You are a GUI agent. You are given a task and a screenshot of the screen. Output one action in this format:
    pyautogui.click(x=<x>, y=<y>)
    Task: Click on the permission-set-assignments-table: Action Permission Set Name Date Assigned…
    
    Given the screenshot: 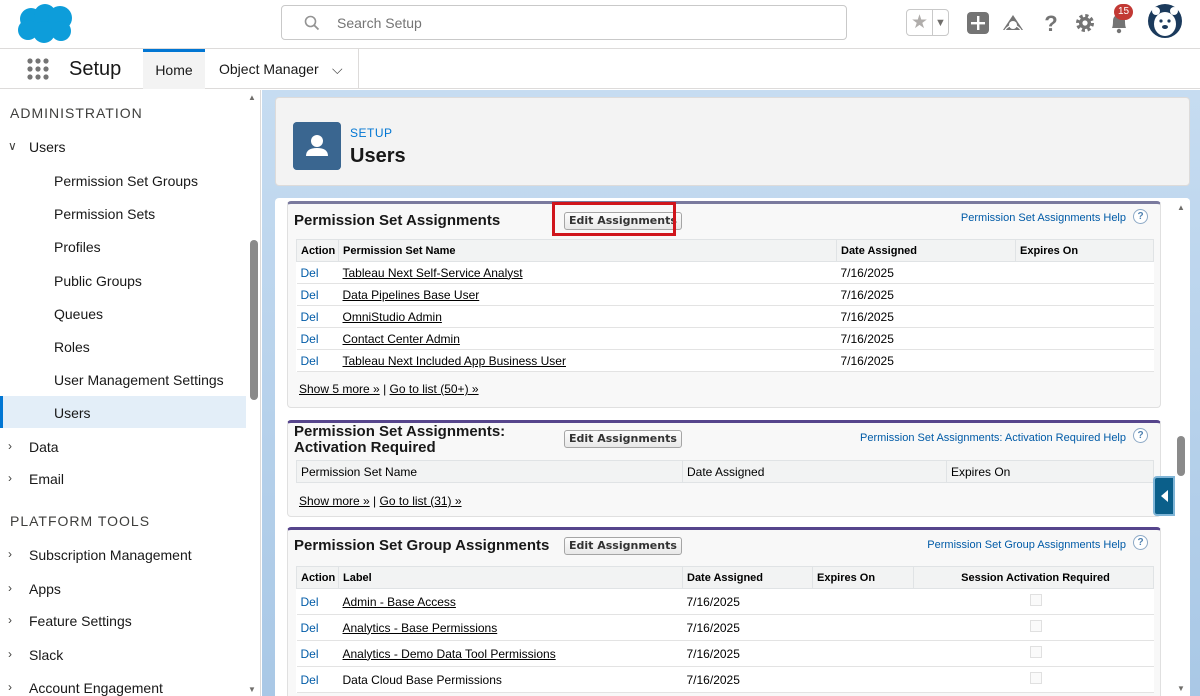 What is the action you would take?
    pyautogui.click(x=725, y=305)
    